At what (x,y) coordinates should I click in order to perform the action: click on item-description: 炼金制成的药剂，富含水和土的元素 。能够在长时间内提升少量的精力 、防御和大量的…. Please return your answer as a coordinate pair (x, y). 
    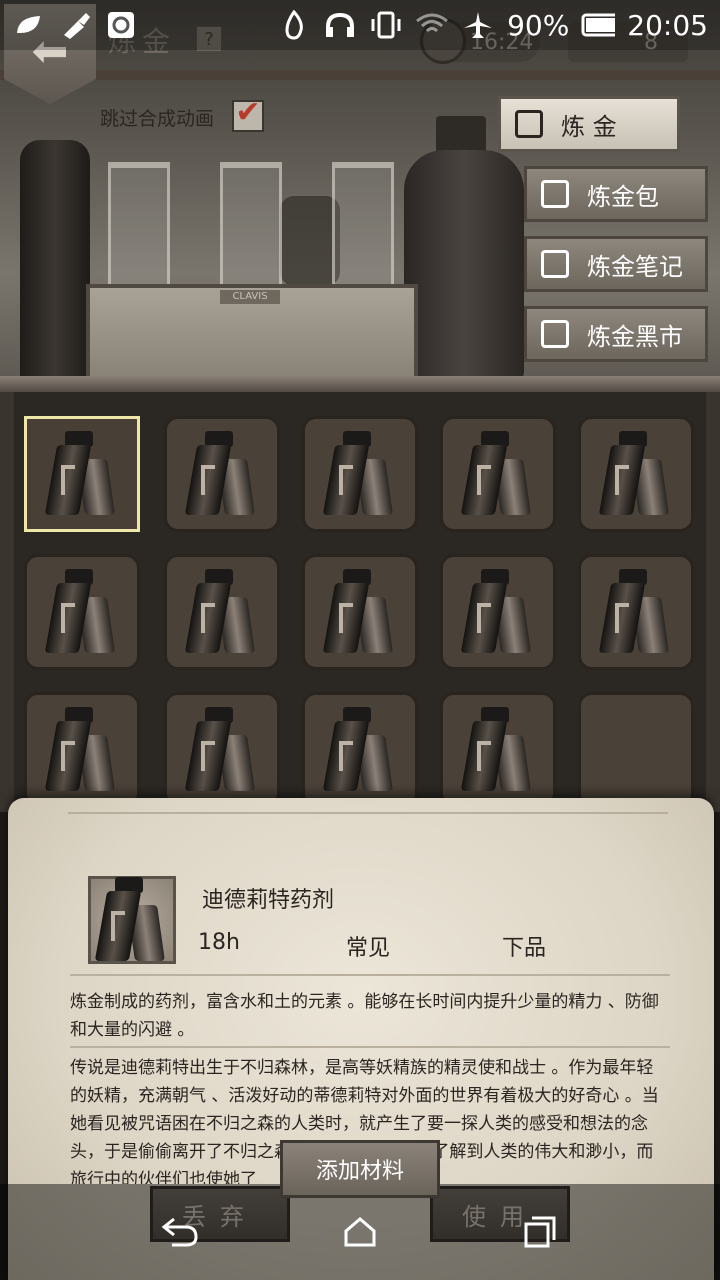
    Looking at the image, I should click on (364, 1016).